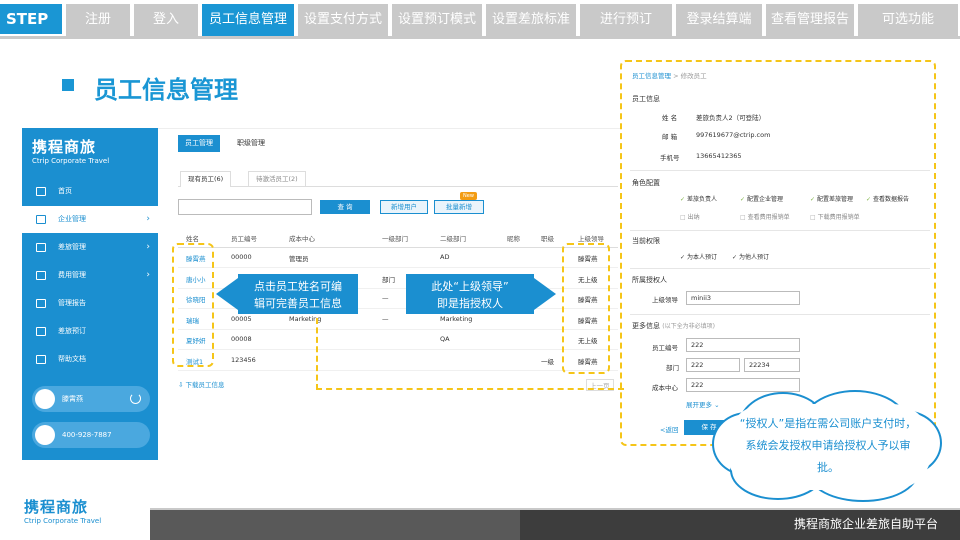 The image size is (960, 540). What do you see at coordinates (72, 331) in the screenshot?
I see `sidebar-item-label: 差旅预订` at bounding box center [72, 331].